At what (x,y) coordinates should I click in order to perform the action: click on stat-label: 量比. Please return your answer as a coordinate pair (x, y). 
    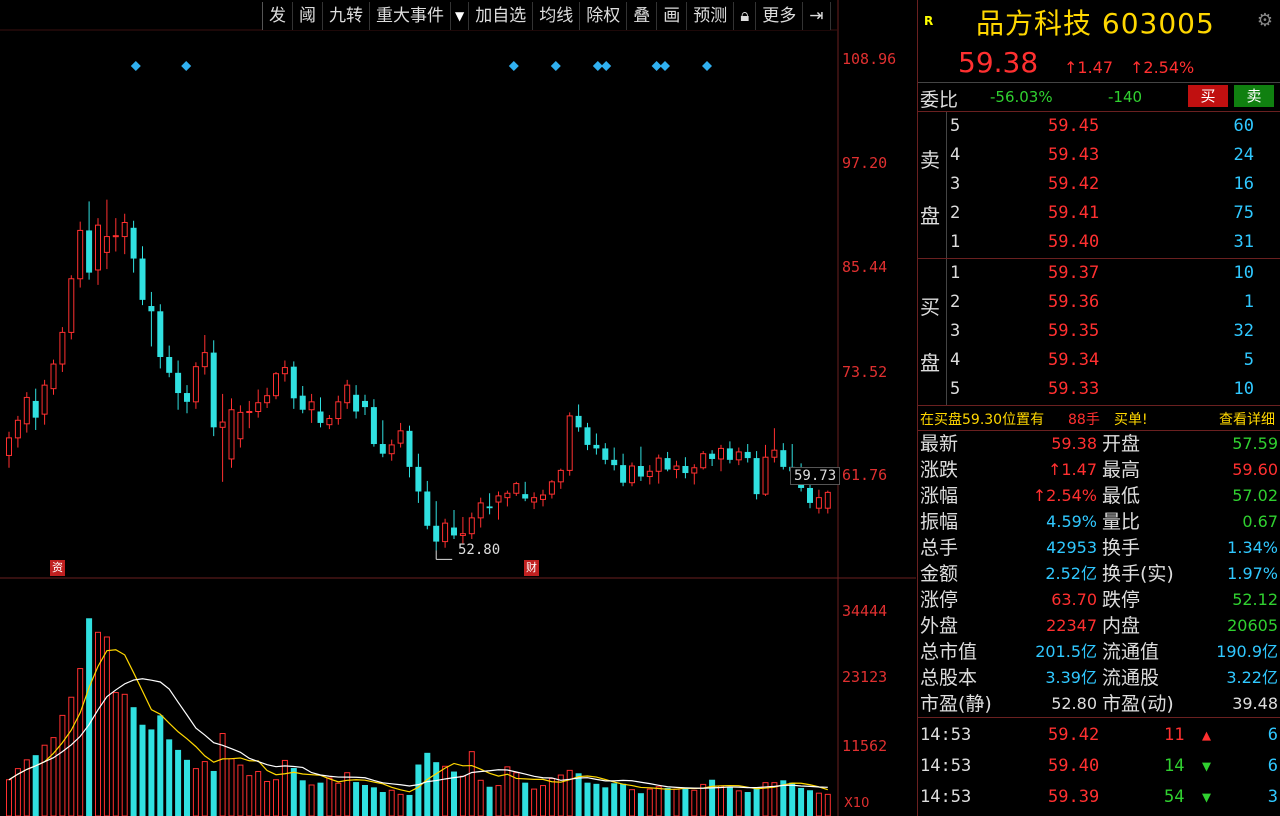
    Looking at the image, I should click on (1121, 522).